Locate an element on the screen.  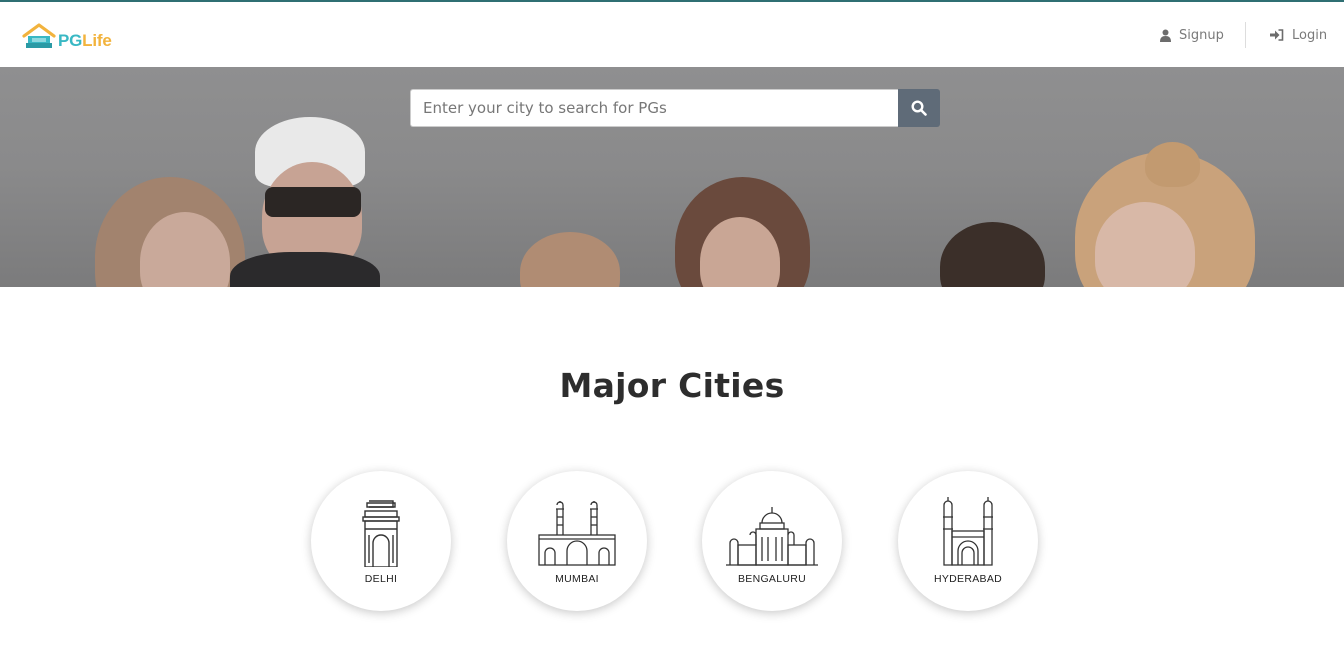
city-label: DELHI is located at coordinates (381, 579).